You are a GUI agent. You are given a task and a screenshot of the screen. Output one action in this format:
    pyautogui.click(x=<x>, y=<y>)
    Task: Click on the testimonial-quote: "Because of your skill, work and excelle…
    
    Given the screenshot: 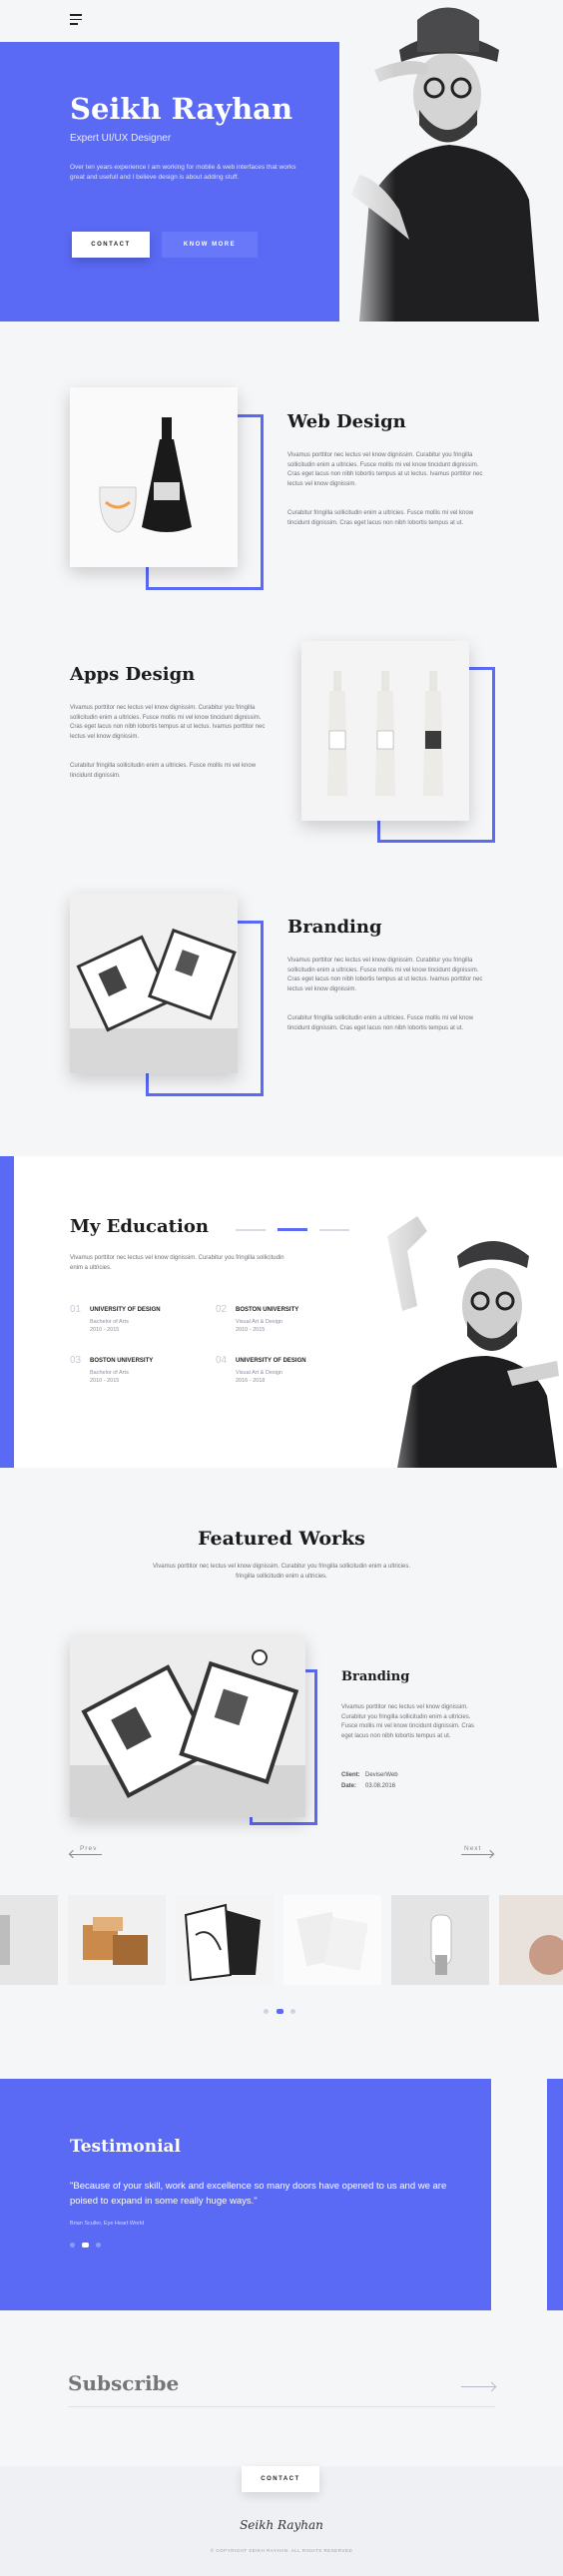 What is the action you would take?
    pyautogui.click(x=258, y=2194)
    